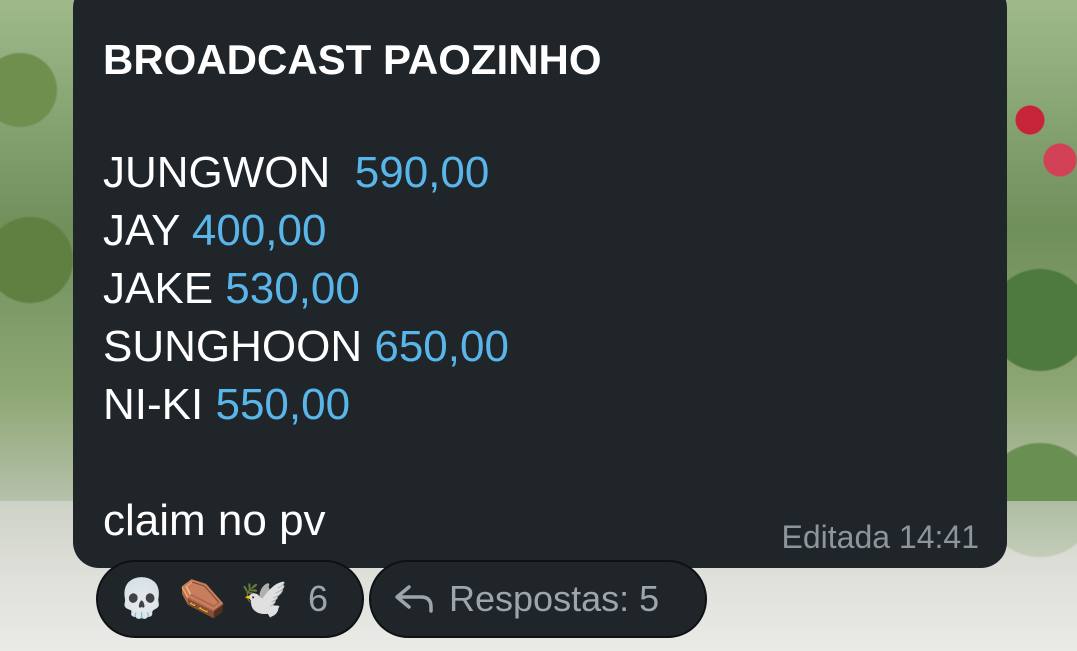  Describe the element at coordinates (318, 598) in the screenshot. I see `reaction-count: 6` at that location.